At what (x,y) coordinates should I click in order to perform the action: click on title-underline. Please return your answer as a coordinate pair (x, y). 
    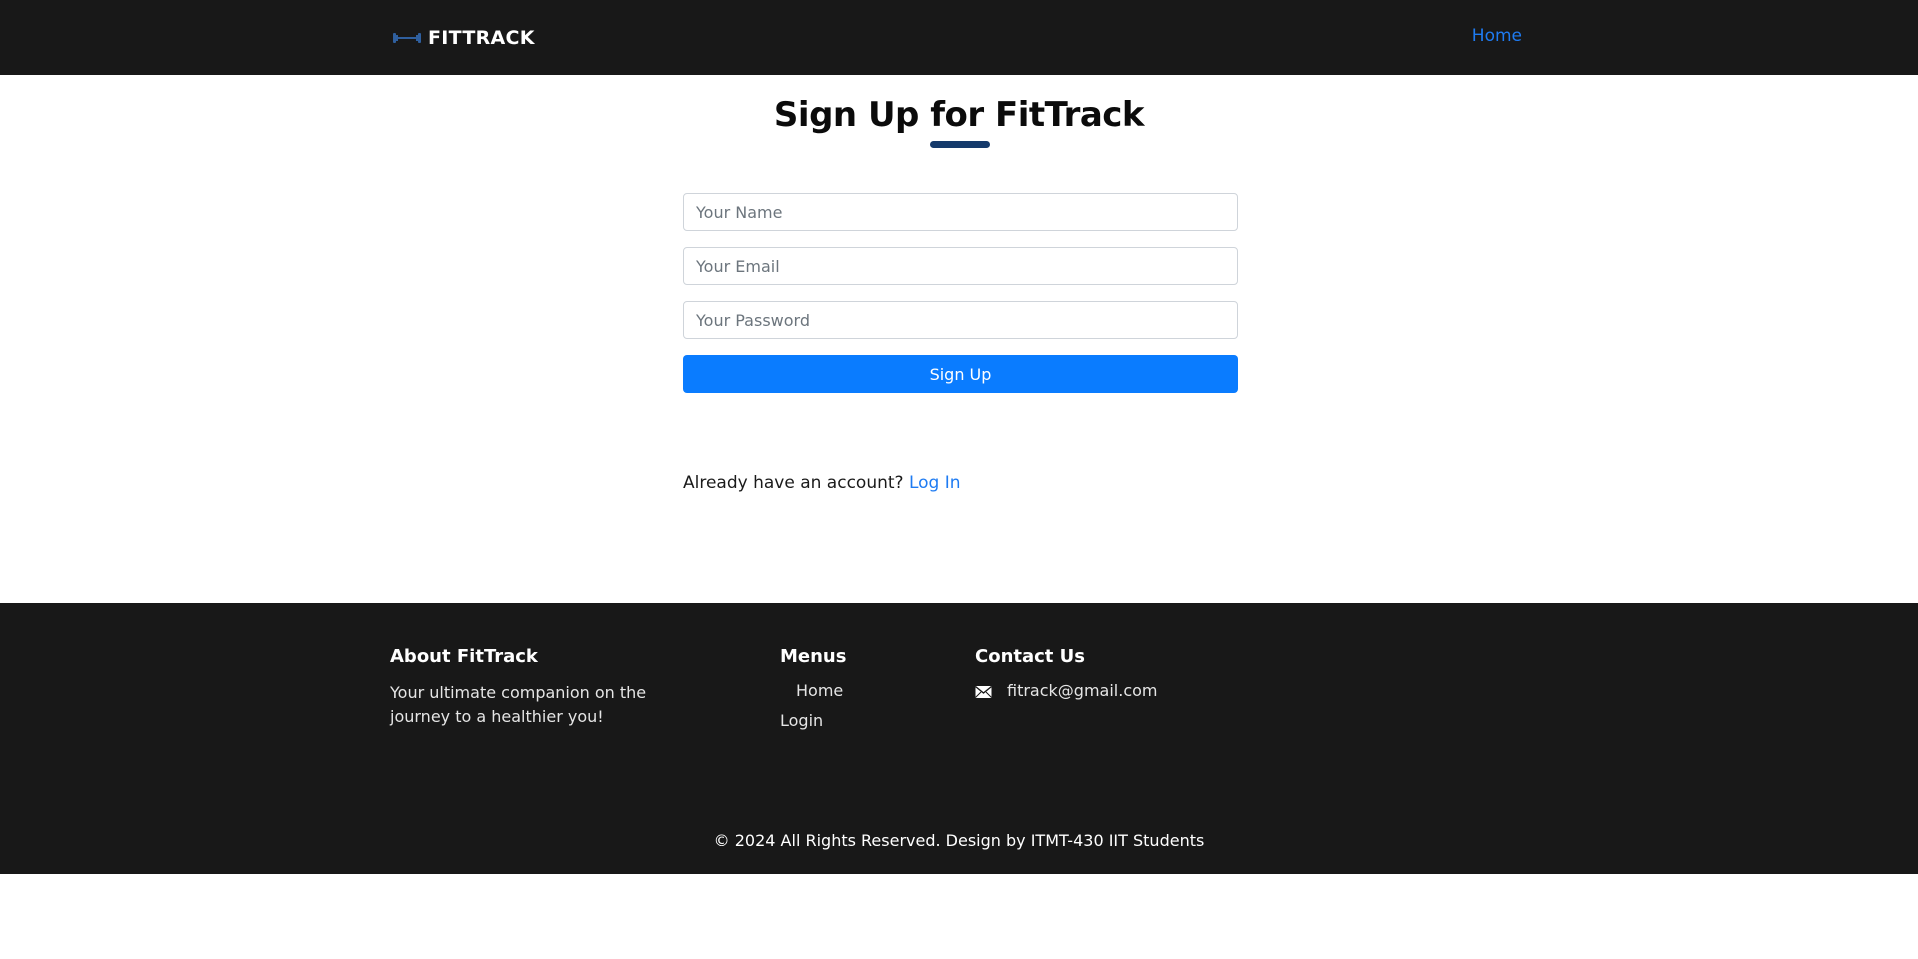
    Looking at the image, I should click on (960, 144).